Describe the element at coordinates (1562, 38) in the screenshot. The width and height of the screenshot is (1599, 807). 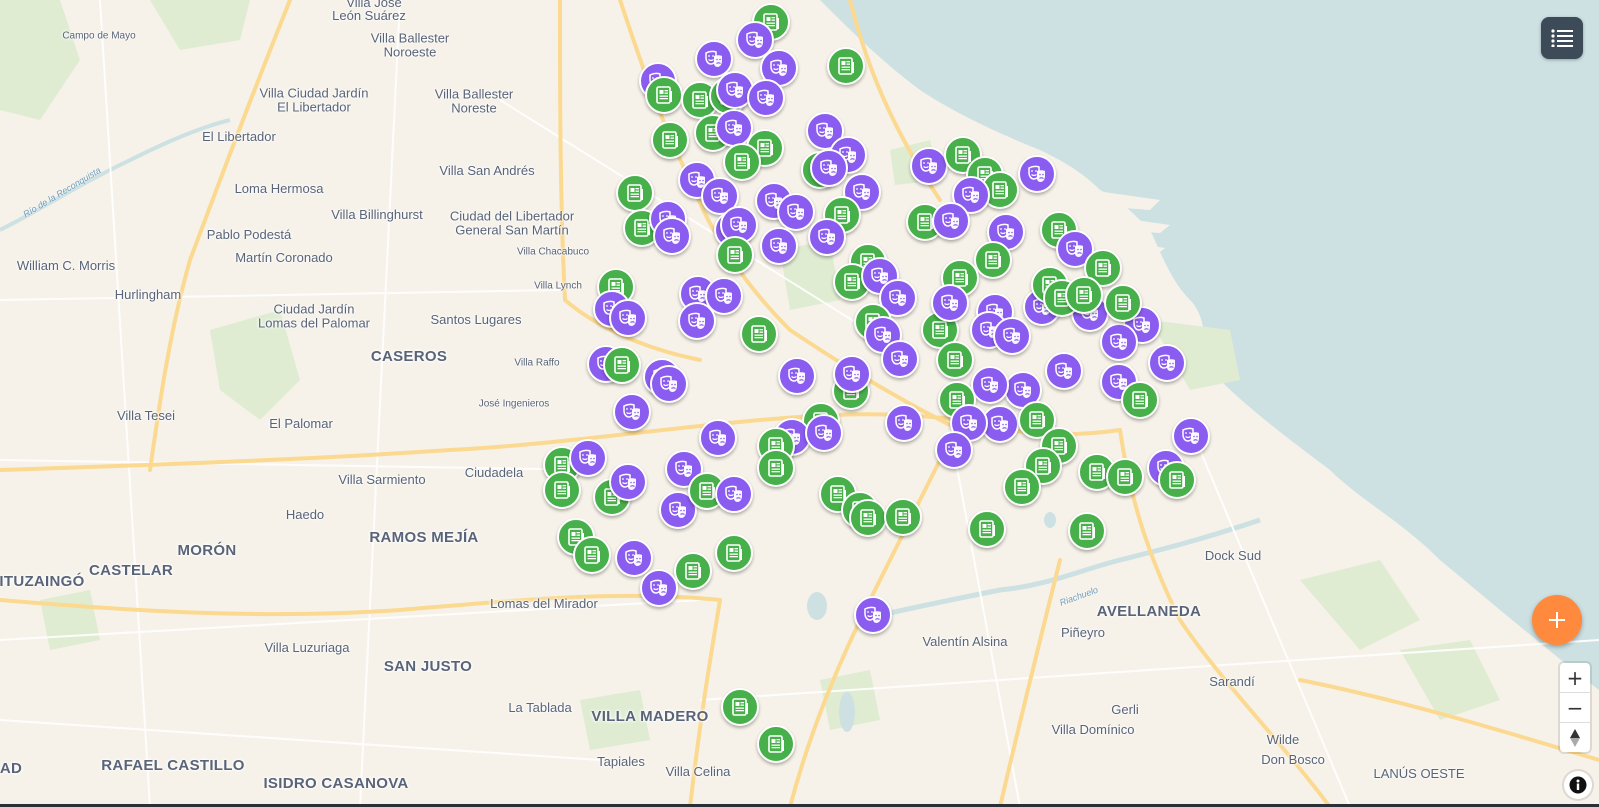
I see `list-menu-button` at that location.